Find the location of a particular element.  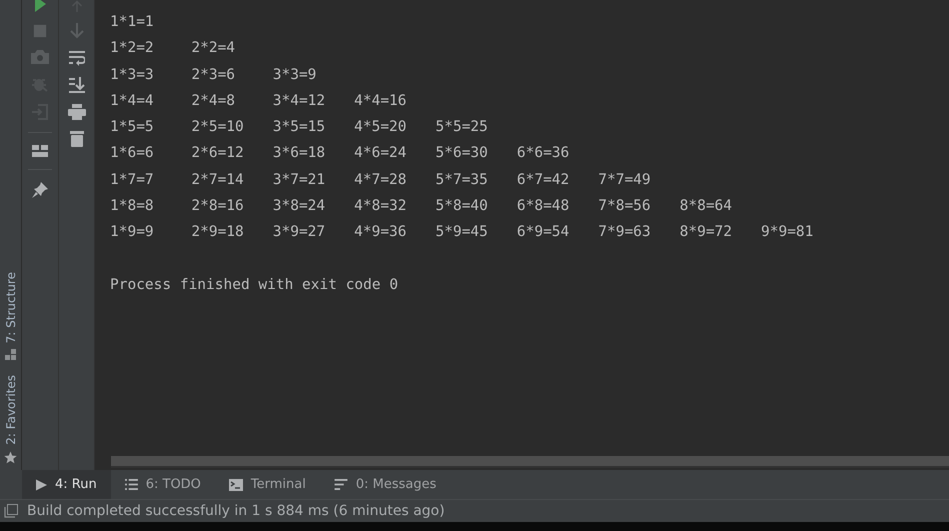

tool-window-tab: 0: Messages is located at coordinates (385, 484).